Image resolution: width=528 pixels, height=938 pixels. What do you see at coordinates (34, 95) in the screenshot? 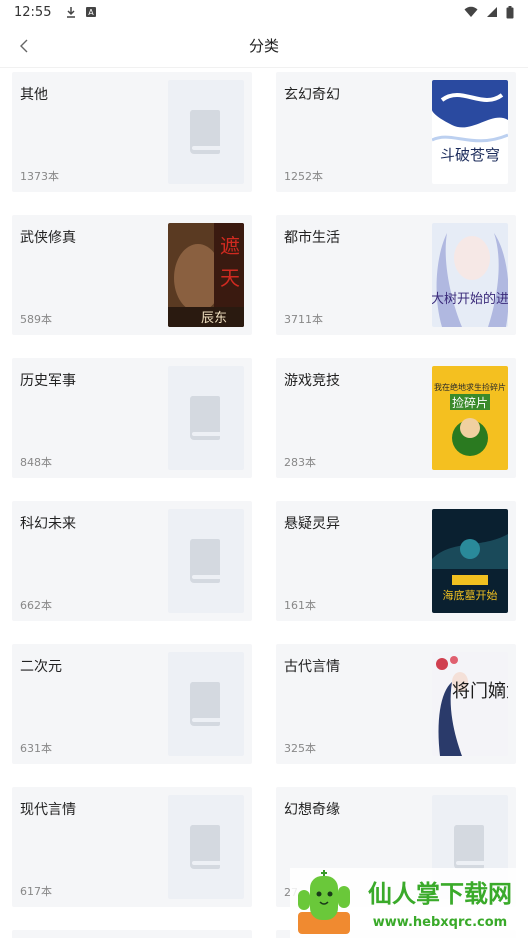
I see `category-name: 其他` at bounding box center [34, 95].